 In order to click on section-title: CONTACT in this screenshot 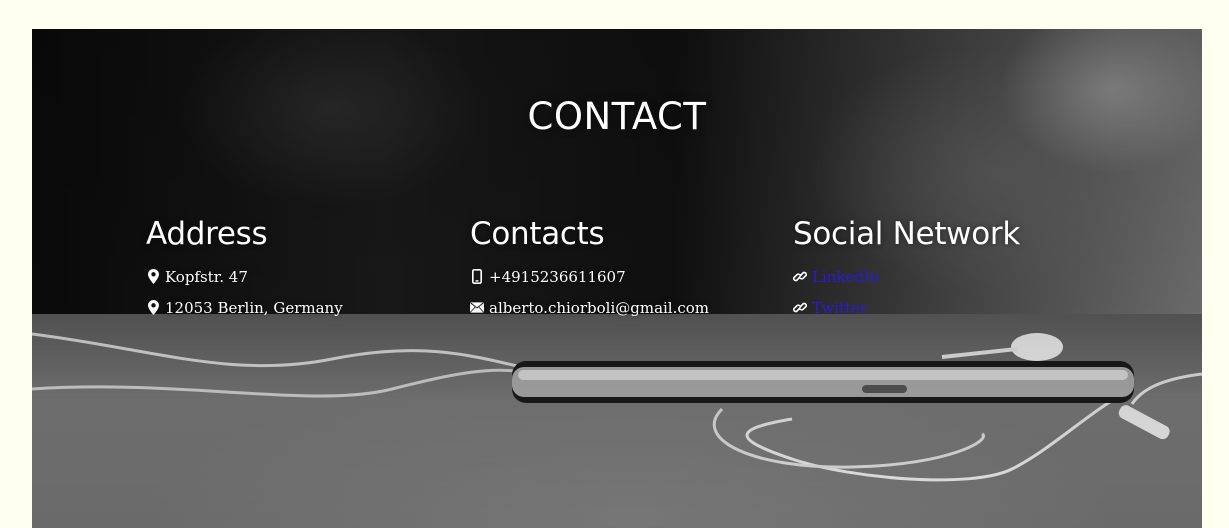, I will do `click(617, 116)`.